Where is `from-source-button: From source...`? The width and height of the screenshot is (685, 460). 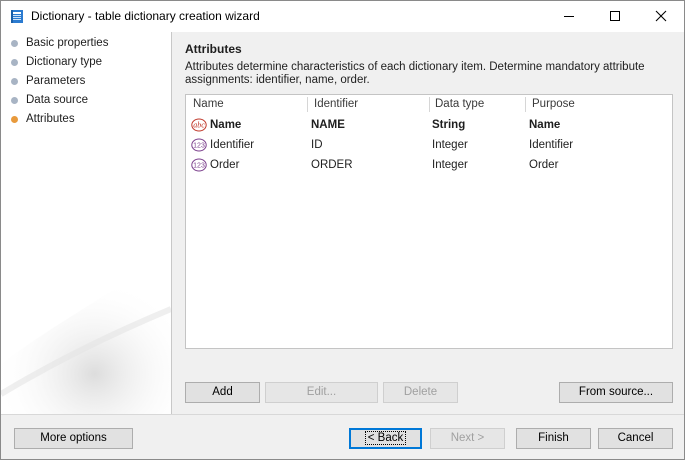 from-source-button: From source... is located at coordinates (616, 392).